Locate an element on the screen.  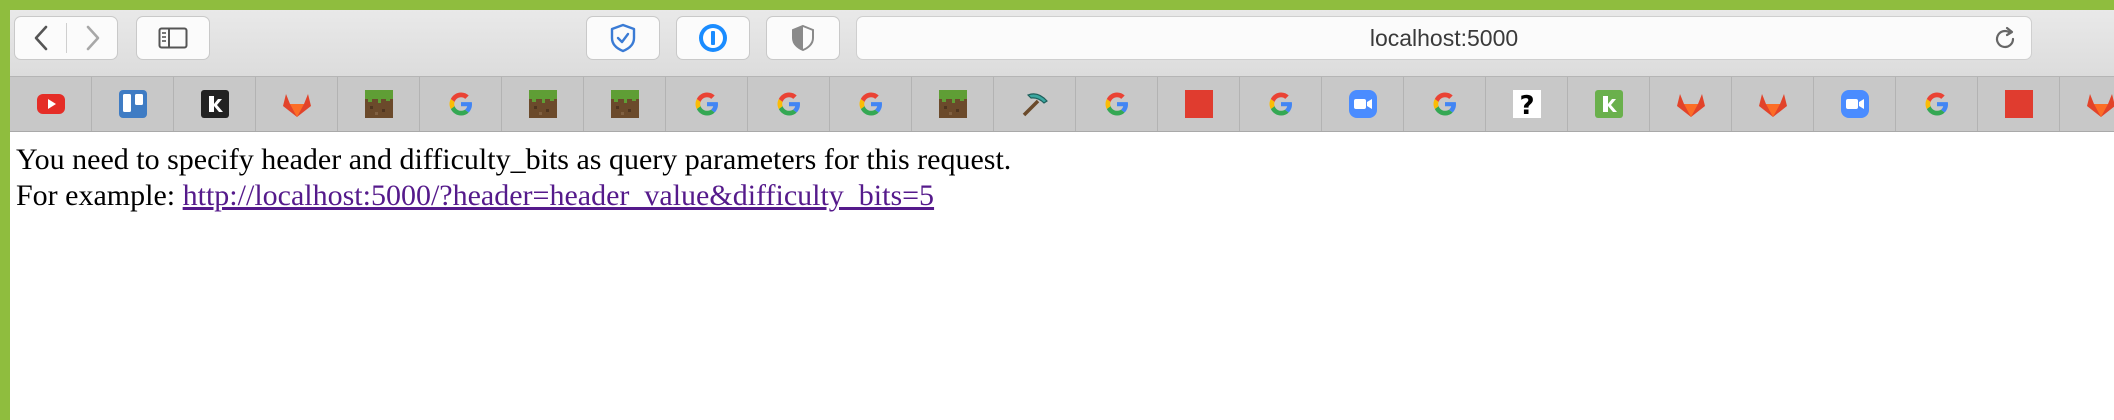
onepassword-icon is located at coordinates (713, 38).